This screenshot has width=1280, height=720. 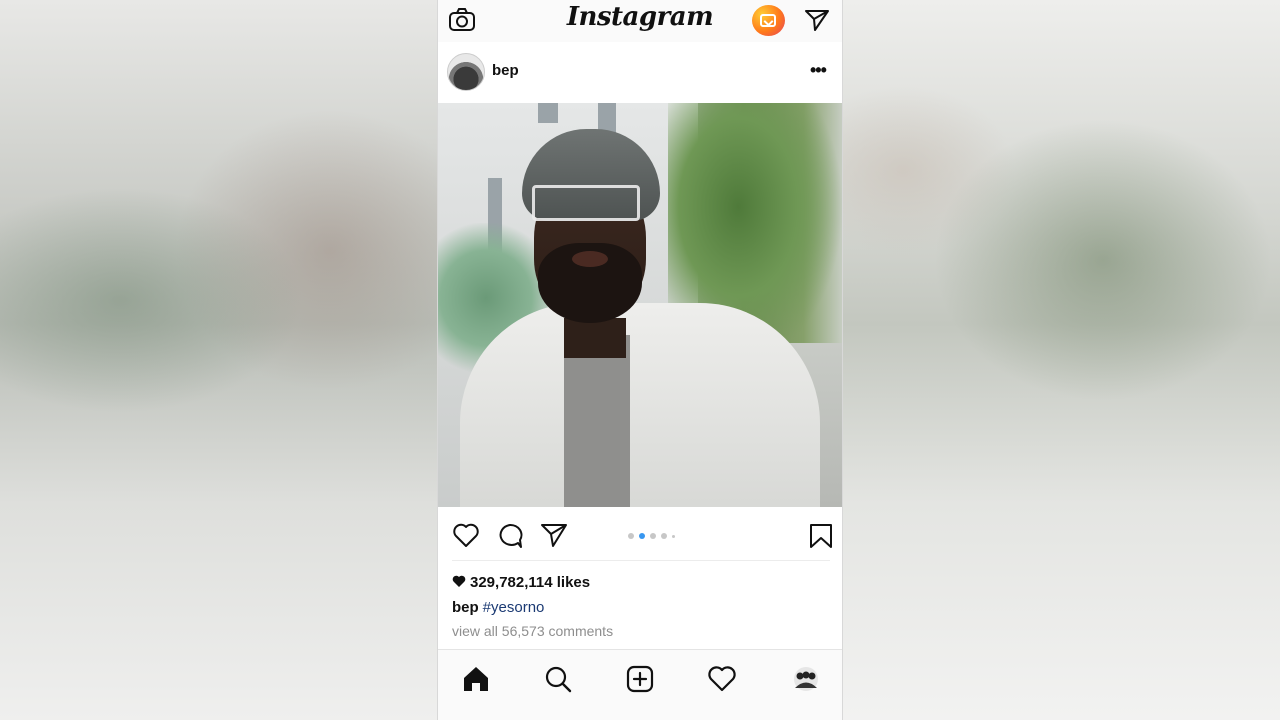 I want to click on filled-heart-icon, so click(x=459, y=581).